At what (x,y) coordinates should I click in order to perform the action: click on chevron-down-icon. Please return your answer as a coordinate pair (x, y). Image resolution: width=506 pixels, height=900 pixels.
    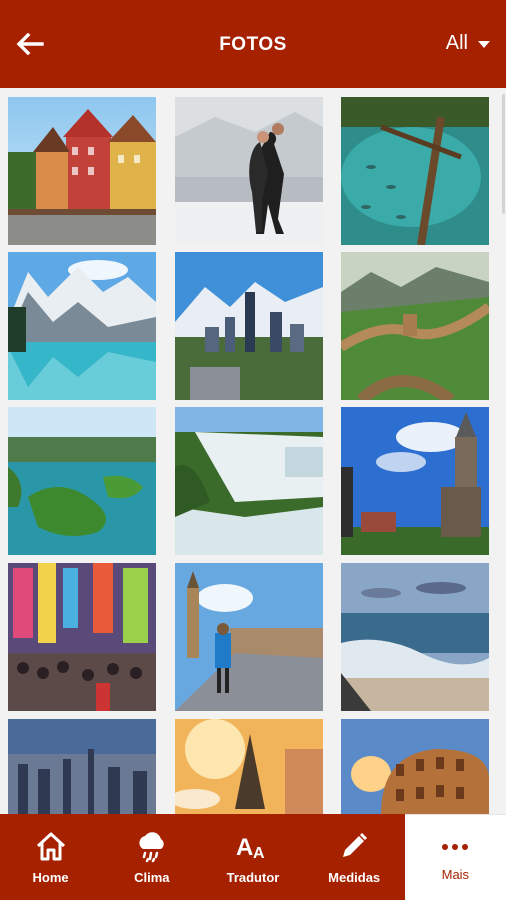
    Looking at the image, I should click on (484, 44).